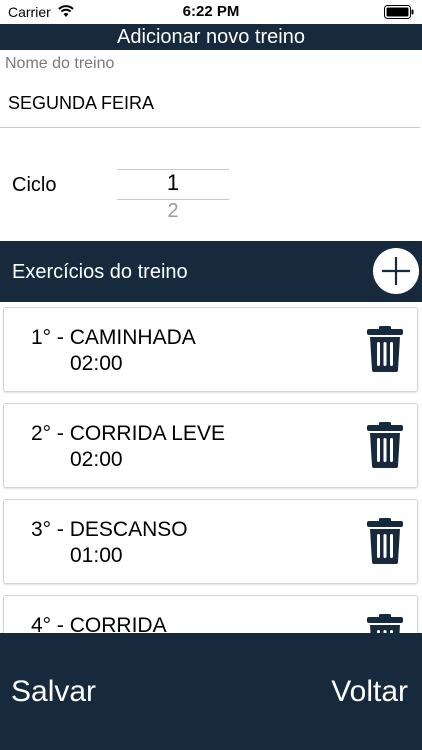 The width and height of the screenshot is (422, 750). I want to click on cycle-picker-selected: 1, so click(173, 183).